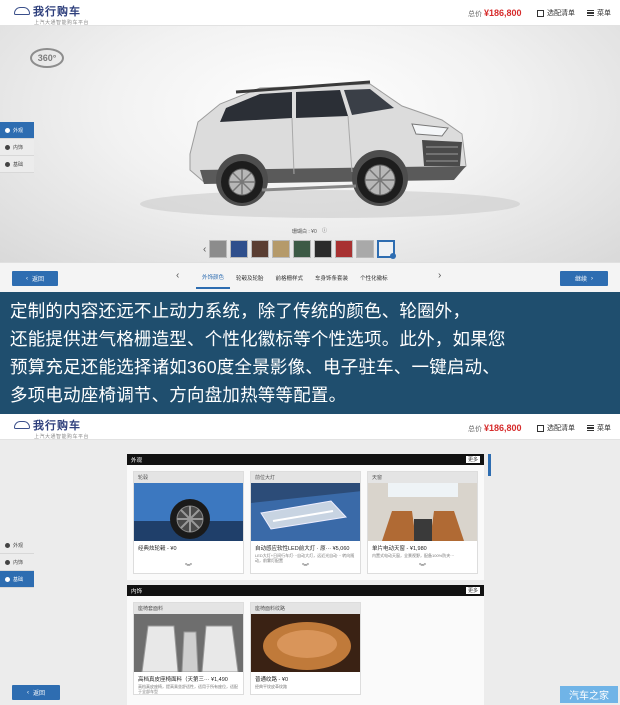 This screenshot has height=705, width=620. I want to click on caption-line: 定制的内容还远不止动力系统，除了传统的颜色、轮圈外，, so click(240, 311).